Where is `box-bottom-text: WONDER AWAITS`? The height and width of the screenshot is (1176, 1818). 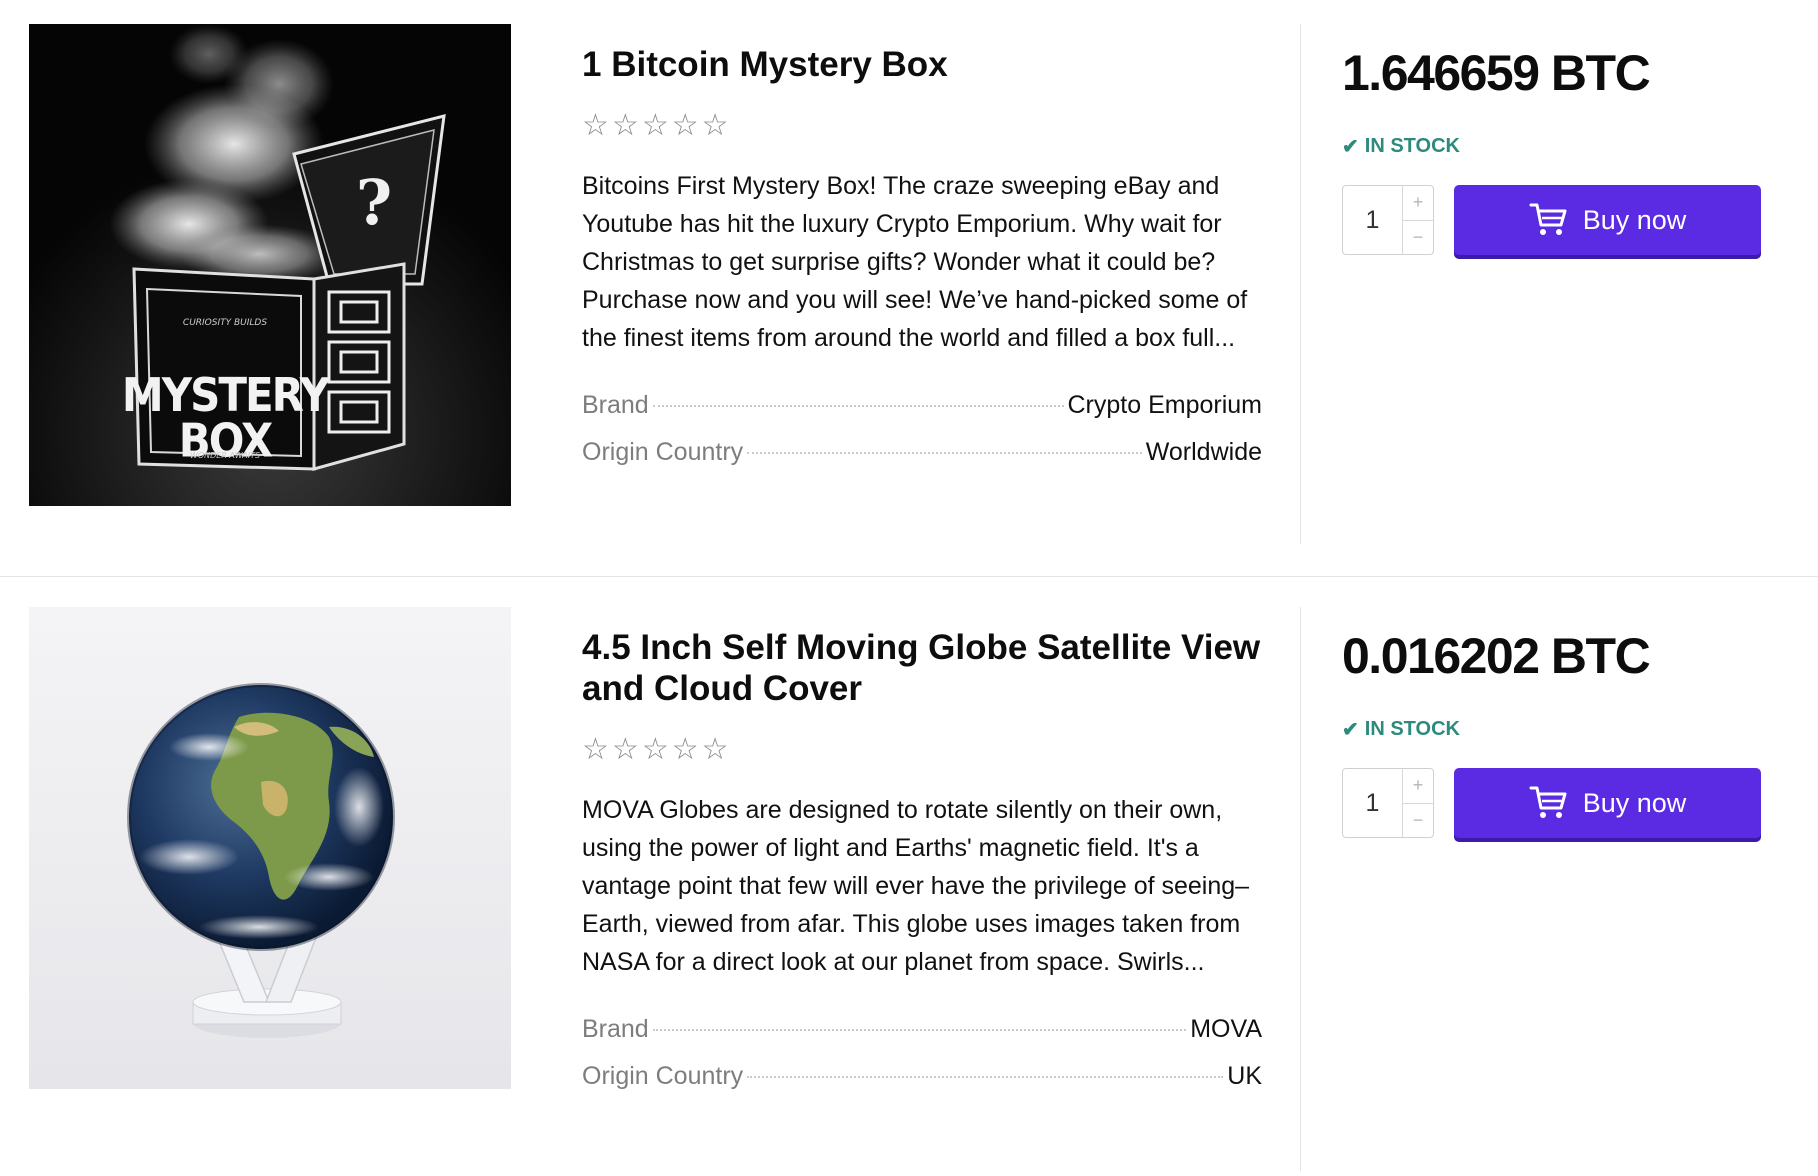 box-bottom-text: WONDER AWAITS is located at coordinates (225, 455).